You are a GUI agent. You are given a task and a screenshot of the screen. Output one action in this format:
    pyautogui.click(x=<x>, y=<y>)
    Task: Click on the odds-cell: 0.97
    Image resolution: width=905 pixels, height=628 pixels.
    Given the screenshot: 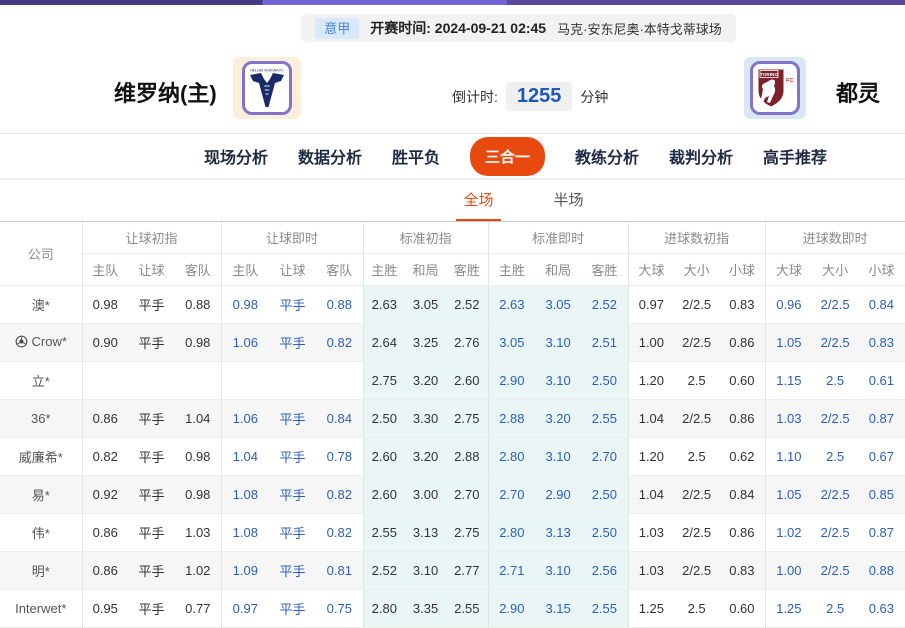 What is the action you would take?
    pyautogui.click(x=245, y=608)
    